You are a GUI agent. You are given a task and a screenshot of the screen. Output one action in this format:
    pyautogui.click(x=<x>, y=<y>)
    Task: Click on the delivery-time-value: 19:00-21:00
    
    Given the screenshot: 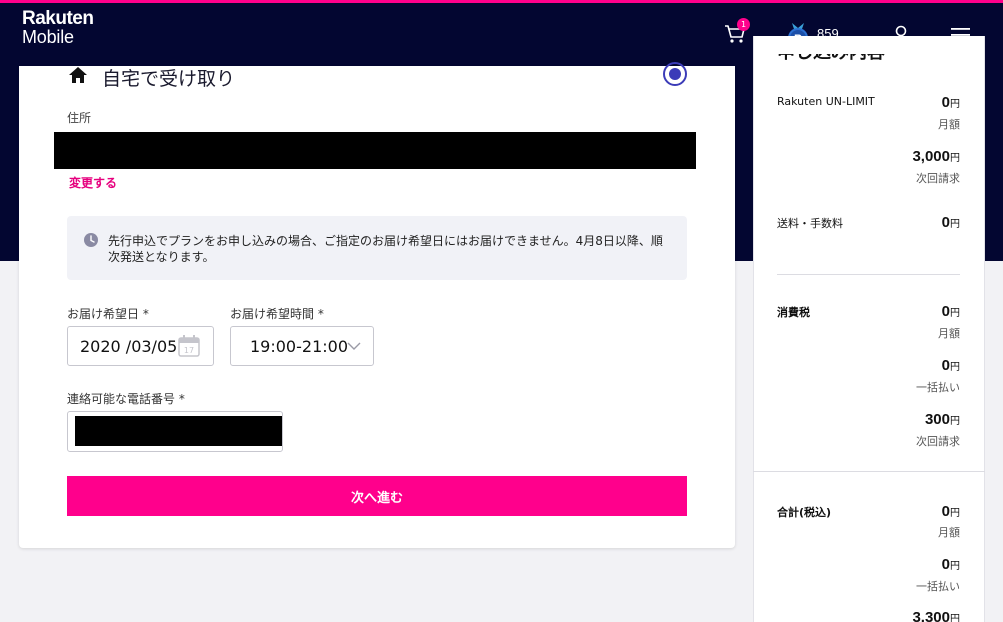 What is the action you would take?
    pyautogui.click(x=299, y=346)
    